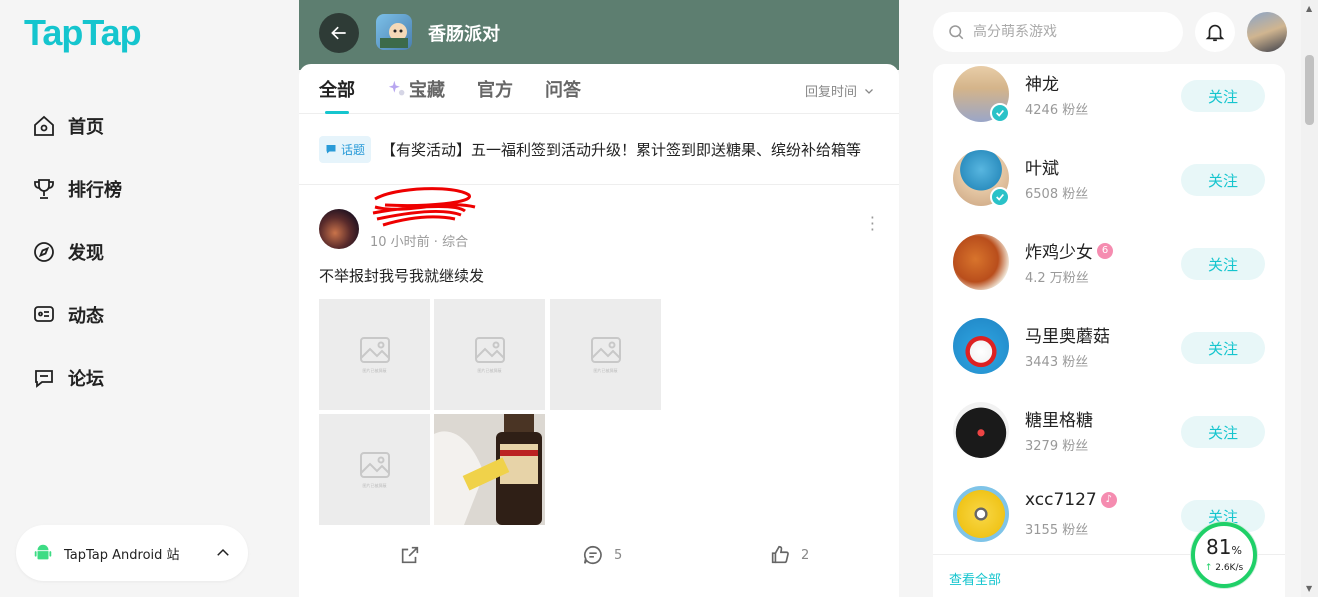 Image resolution: width=1318 pixels, height=597 pixels. I want to click on share-button, so click(415, 555).